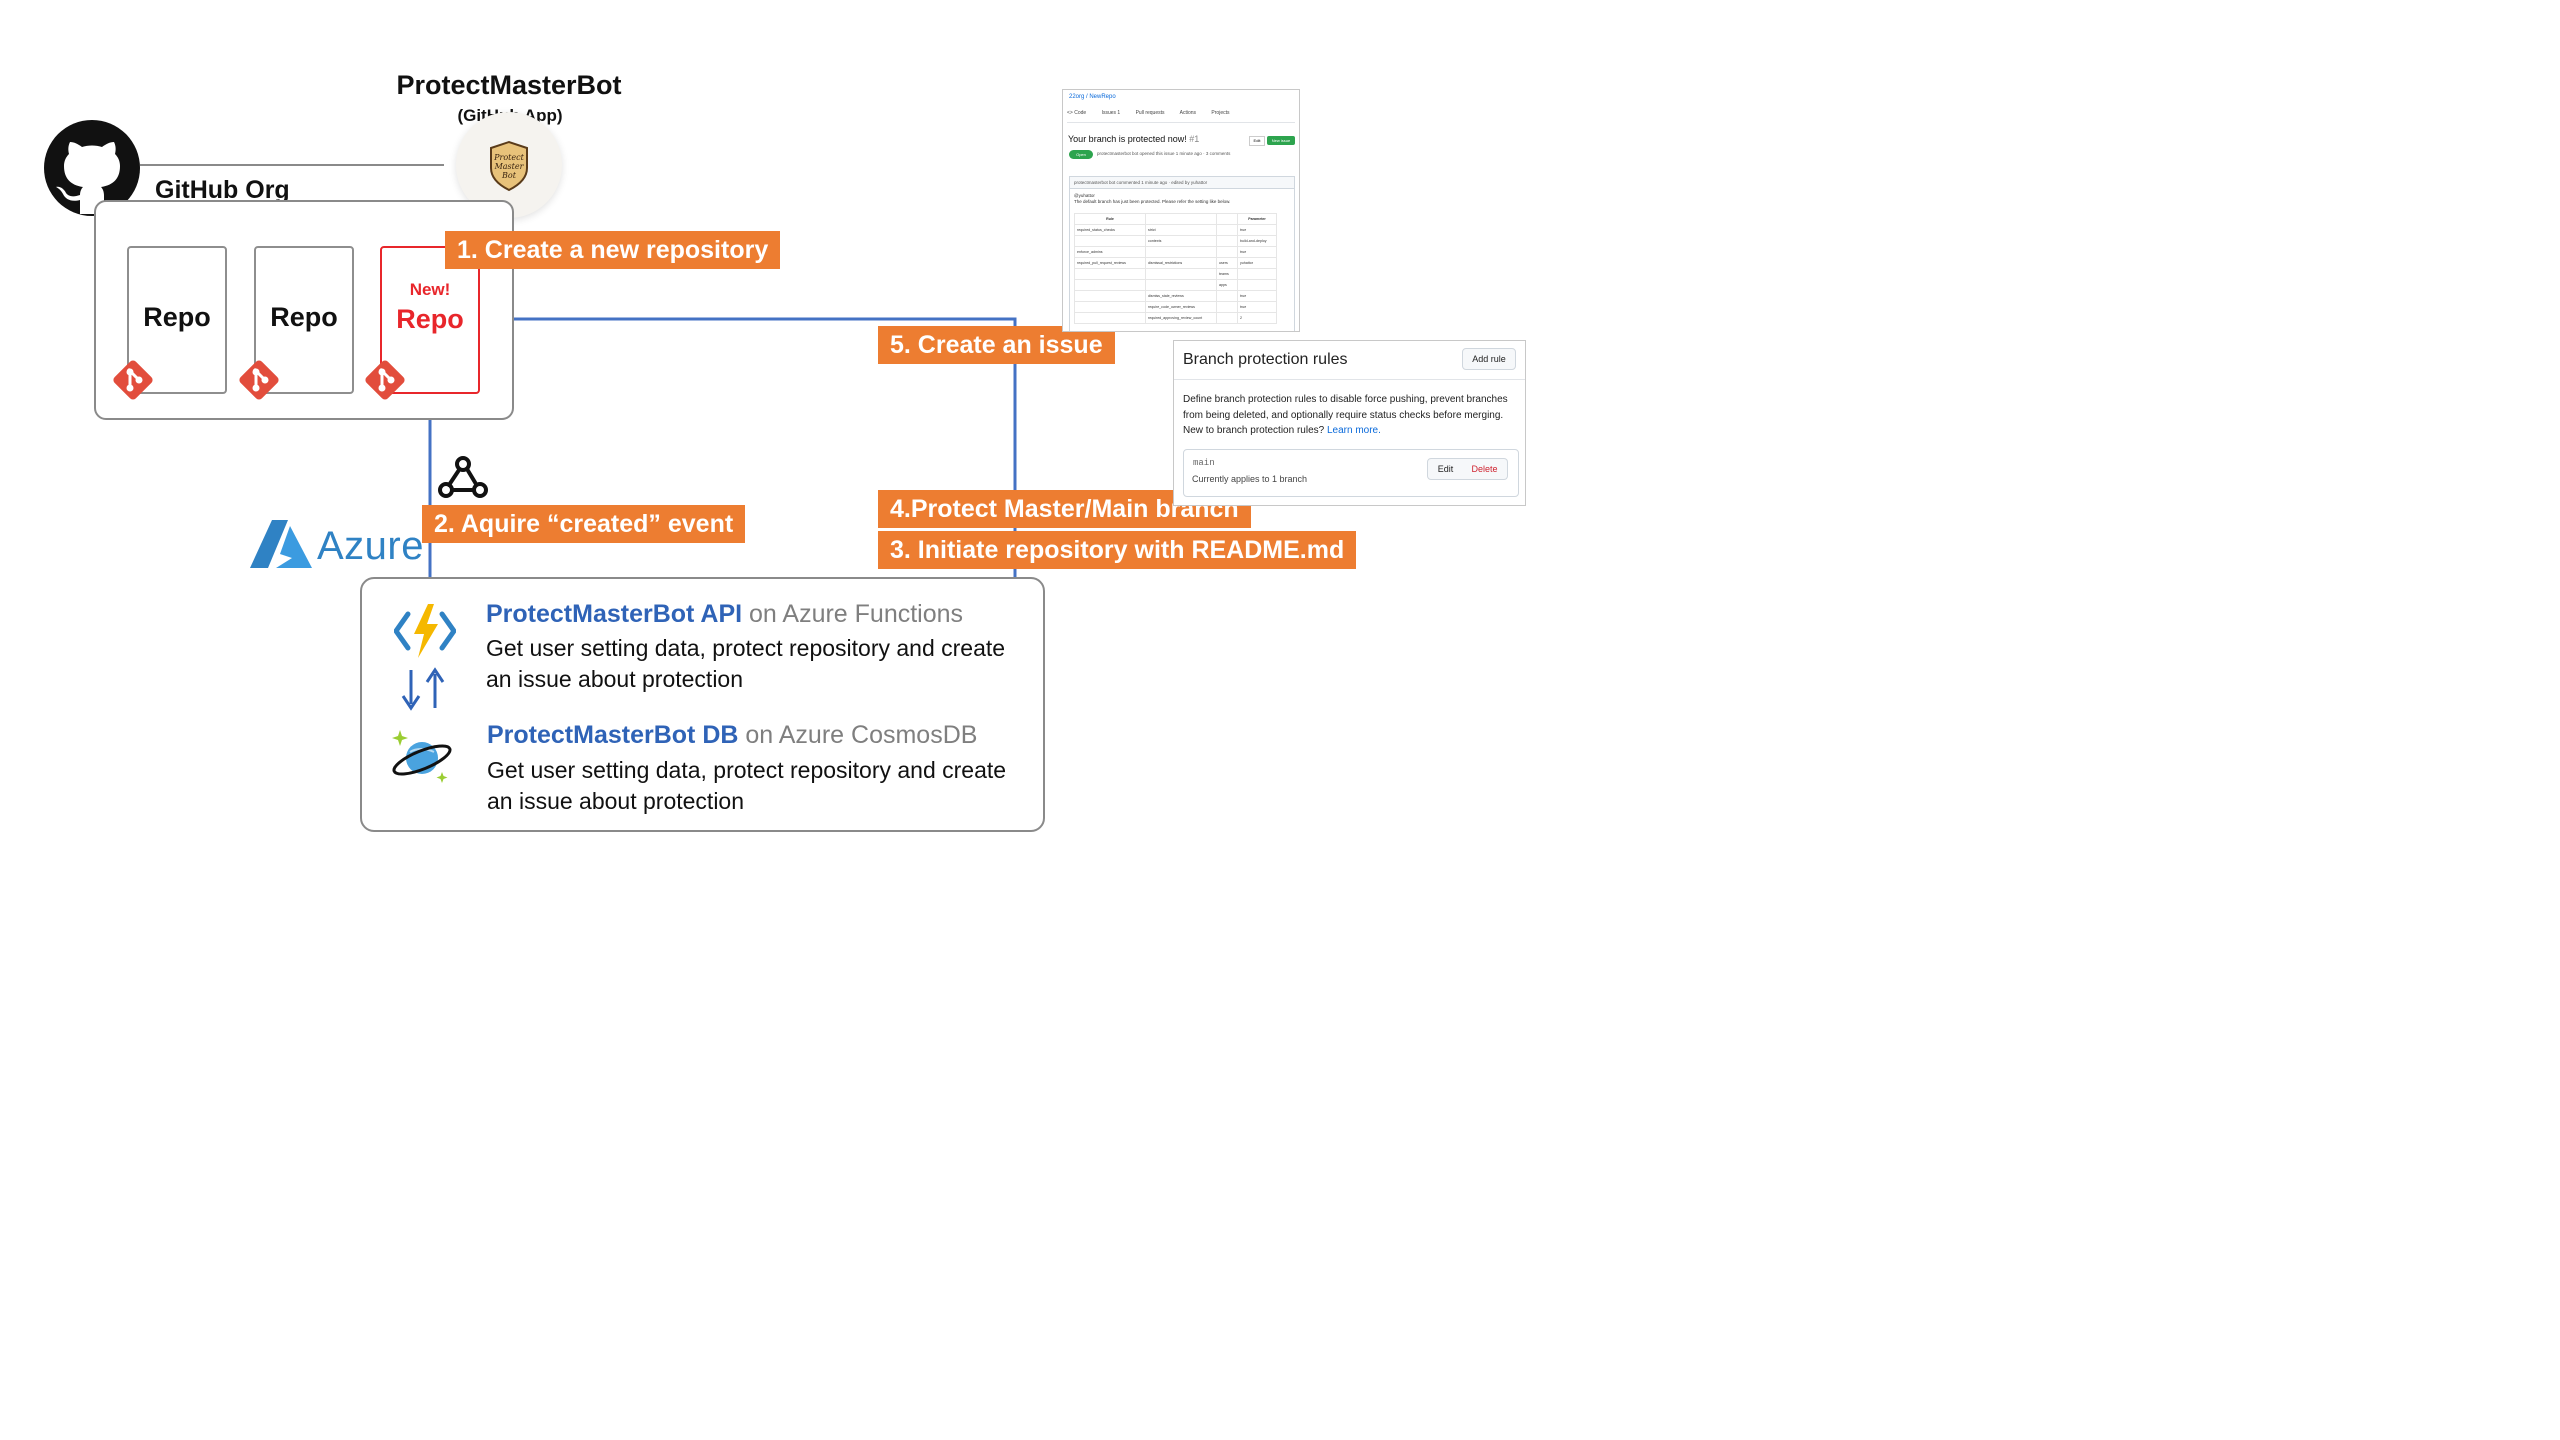  I want to click on tab-issues: Issues 1, so click(1111, 113).